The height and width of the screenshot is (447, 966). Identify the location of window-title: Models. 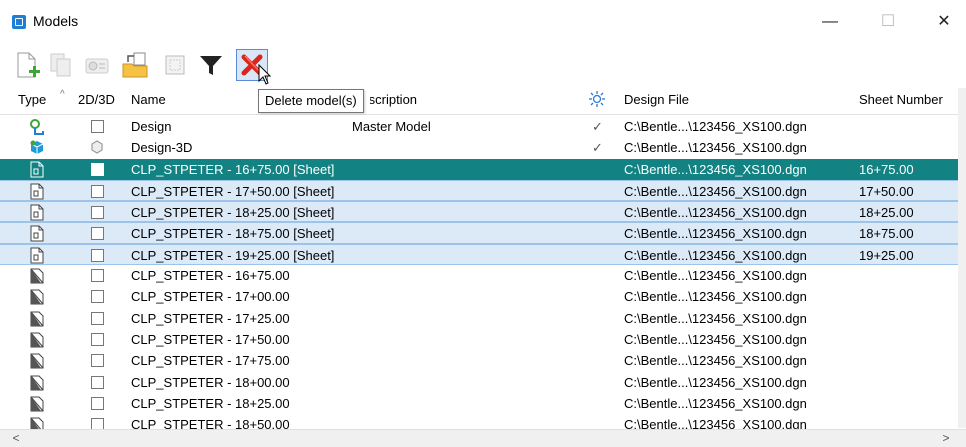
(56, 21).